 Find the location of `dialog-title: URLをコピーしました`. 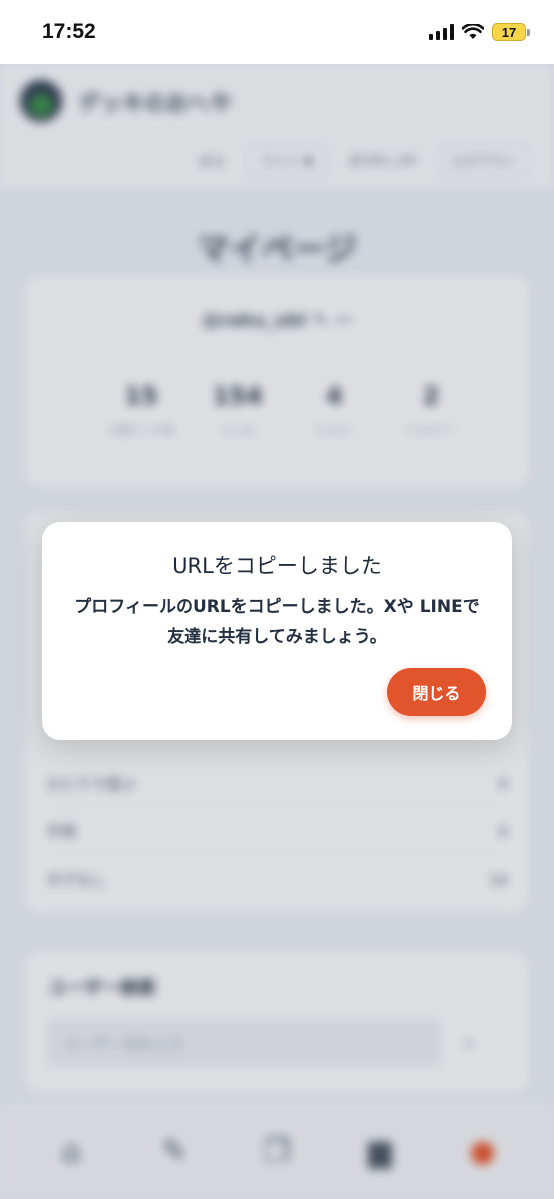

dialog-title: URLをコピーしました is located at coordinates (277, 566).